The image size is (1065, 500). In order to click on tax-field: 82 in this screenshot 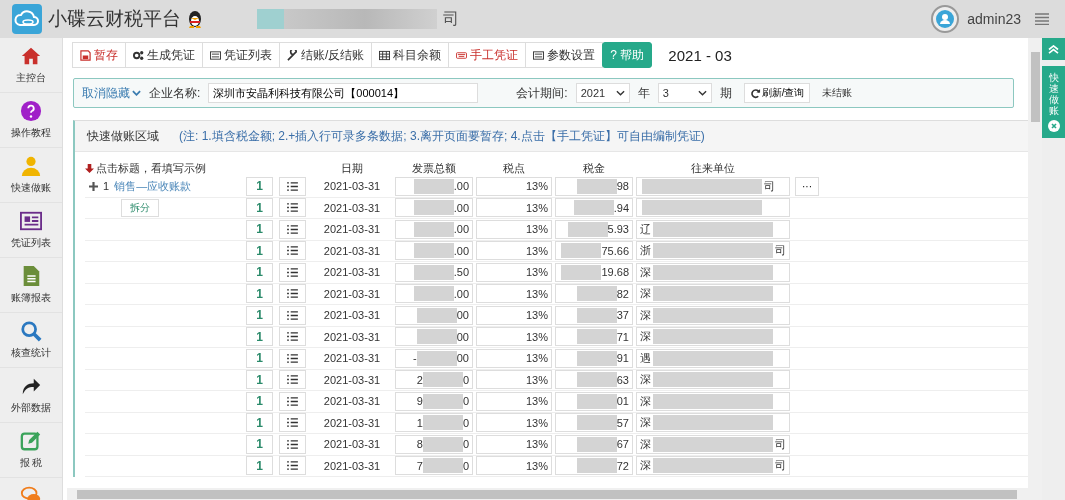, I will do `click(594, 294)`.